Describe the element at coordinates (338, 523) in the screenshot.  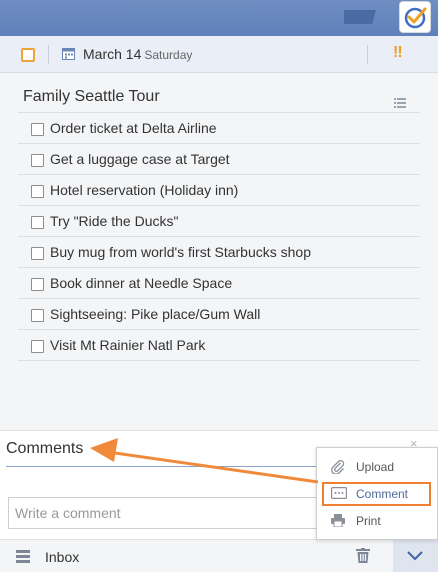
I see `printer-icon` at that location.